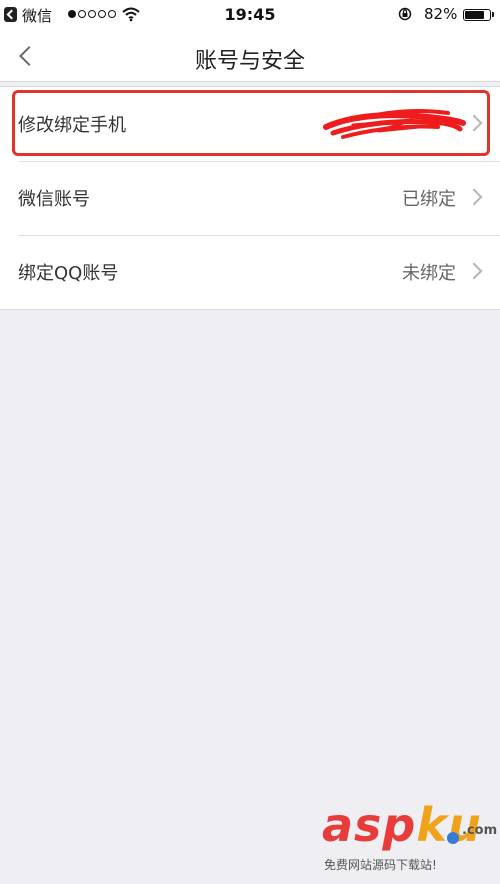 The width and height of the screenshot is (500, 884). Describe the element at coordinates (380, 865) in the screenshot. I see `watermark-tagline: 免费网站源码下载站!` at that location.